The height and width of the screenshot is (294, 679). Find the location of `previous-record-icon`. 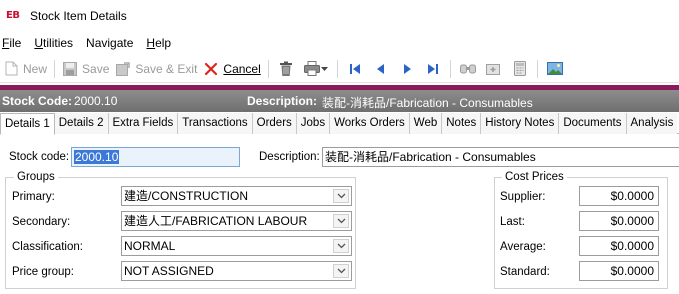

previous-record-icon is located at coordinates (381, 69).